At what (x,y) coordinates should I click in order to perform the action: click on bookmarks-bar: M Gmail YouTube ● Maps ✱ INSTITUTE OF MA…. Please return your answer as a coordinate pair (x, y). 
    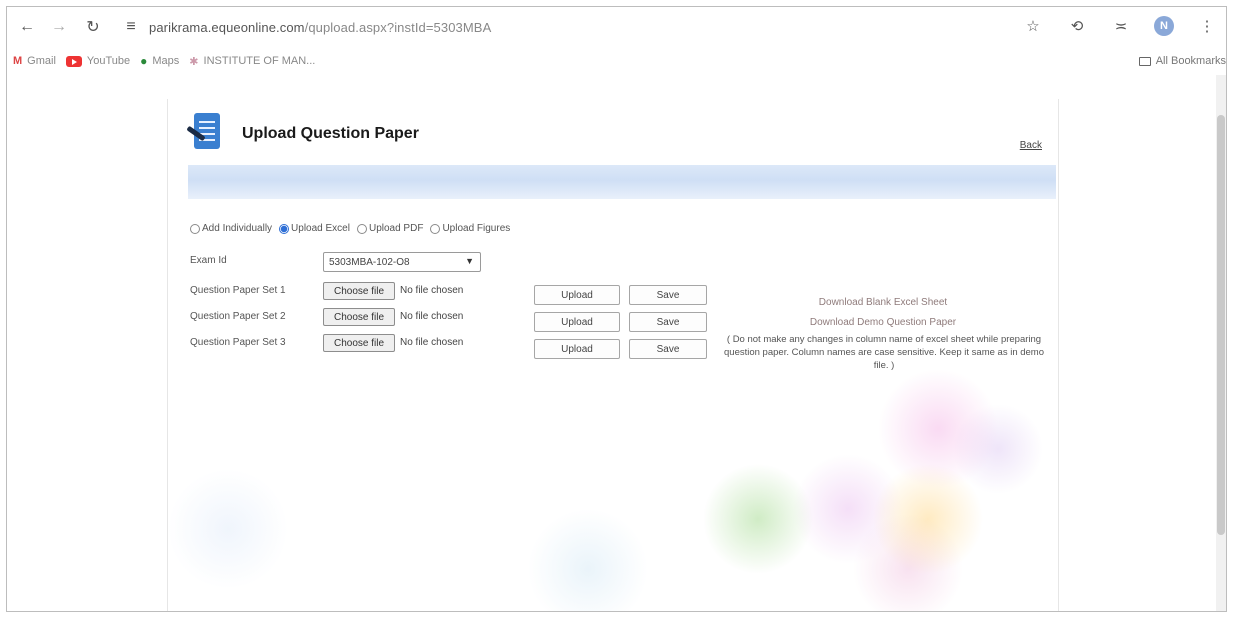
    Looking at the image, I should click on (616, 61).